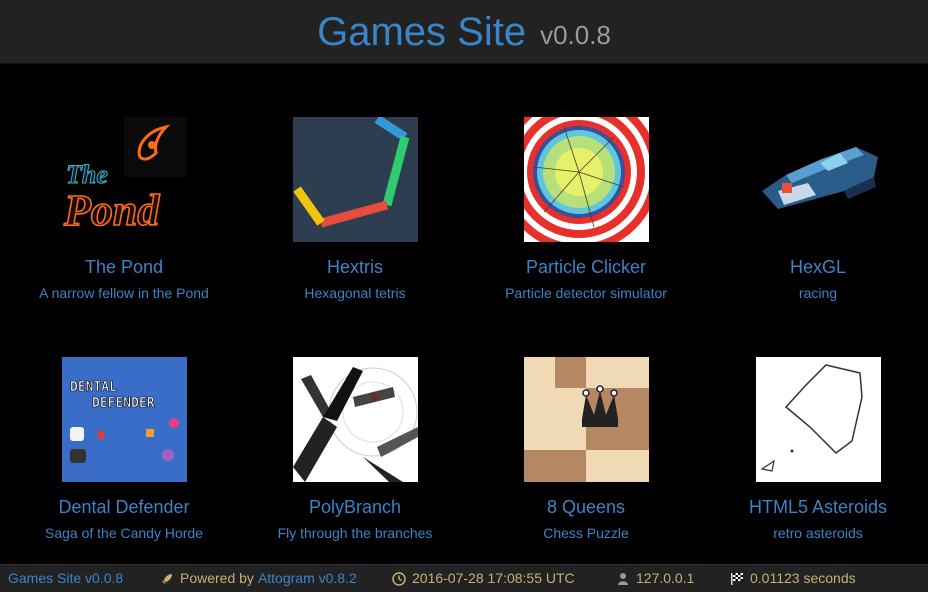 The image size is (928, 592). What do you see at coordinates (811, 418) in the screenshot?
I see `asteroids-art` at bounding box center [811, 418].